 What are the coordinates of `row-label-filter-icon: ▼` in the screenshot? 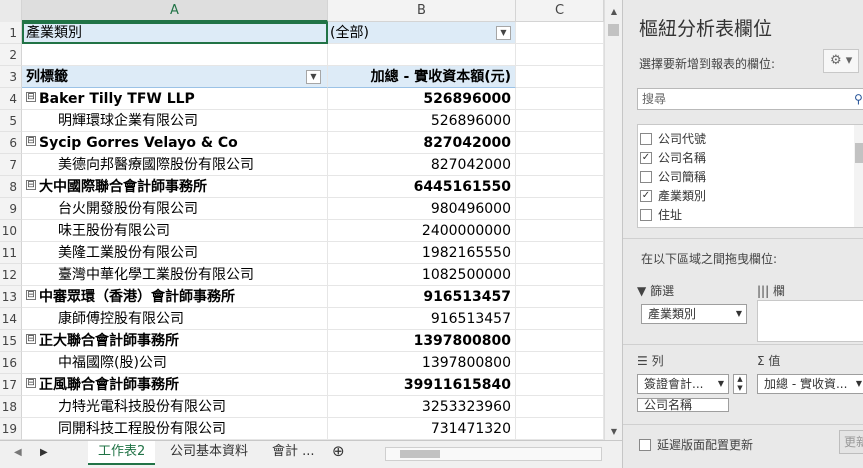 It's located at (313, 77).